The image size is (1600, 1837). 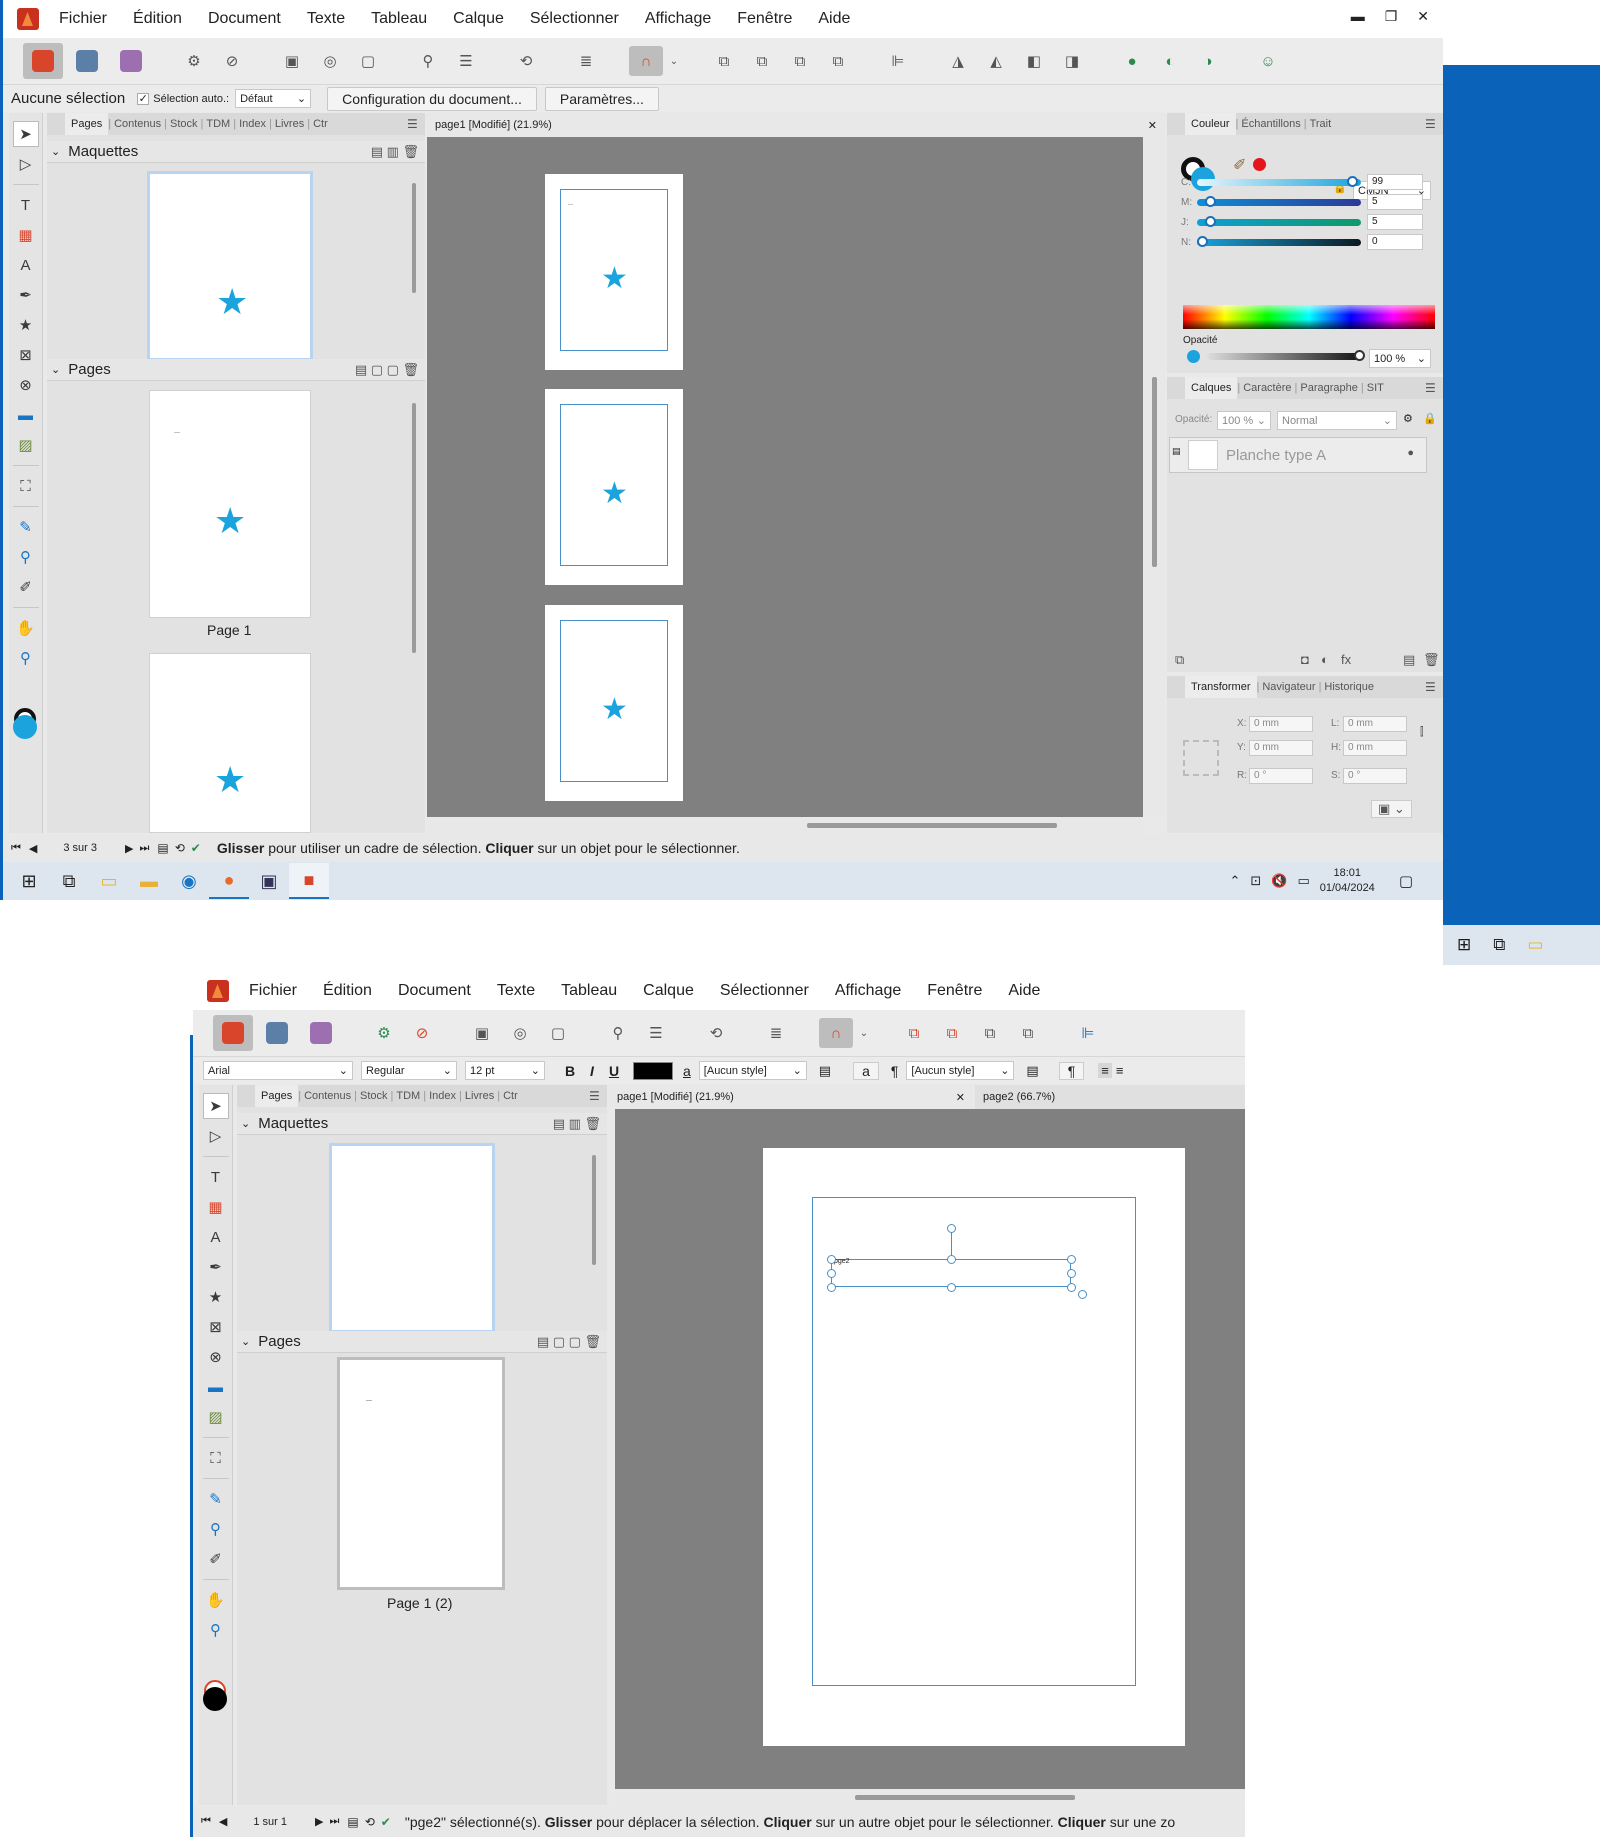 I want to click on spread-page-3: ★, so click(x=614, y=703).